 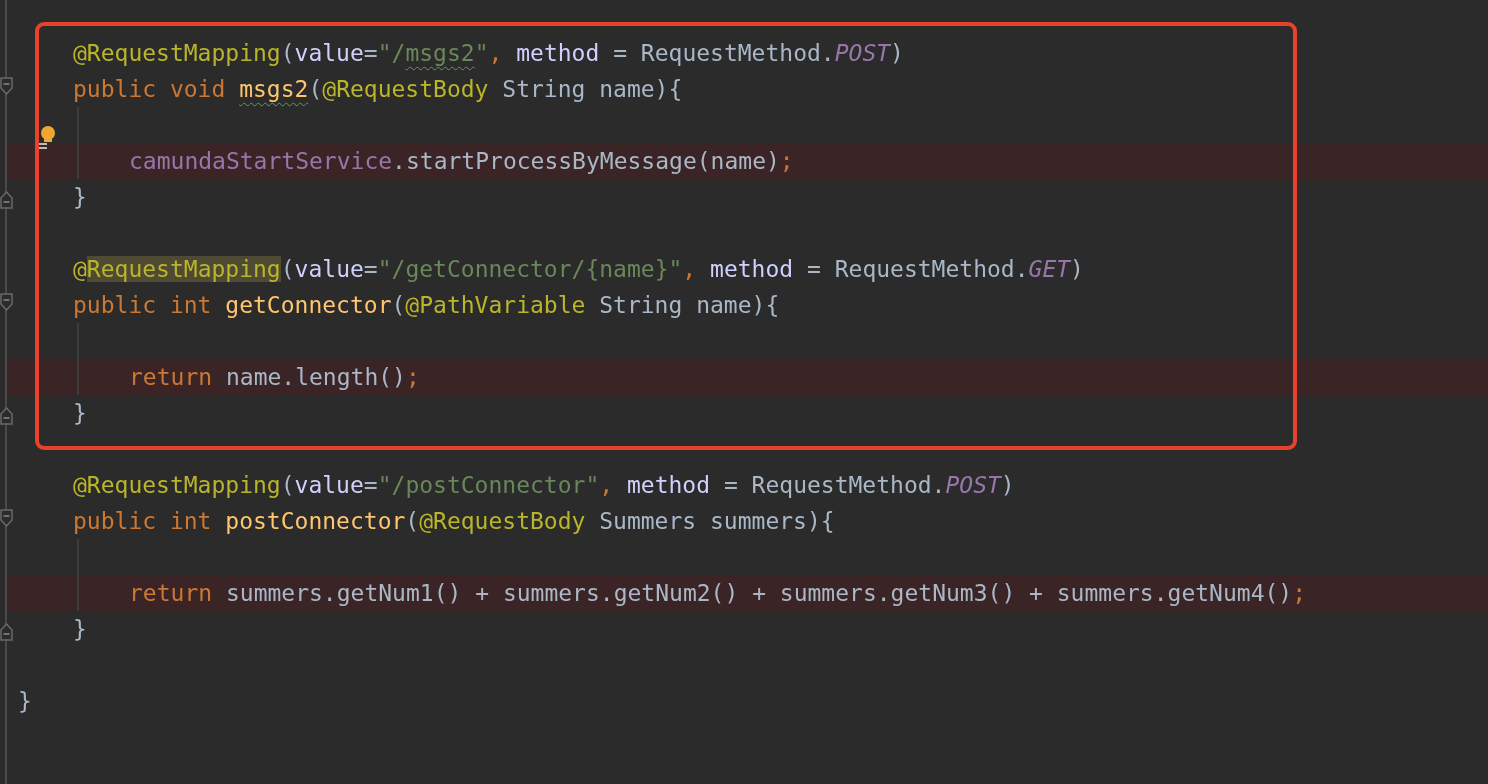 I want to click on code-line: @RequestMapping(value="/postConnector", method = RequestMethod.POST), so click(x=544, y=485).